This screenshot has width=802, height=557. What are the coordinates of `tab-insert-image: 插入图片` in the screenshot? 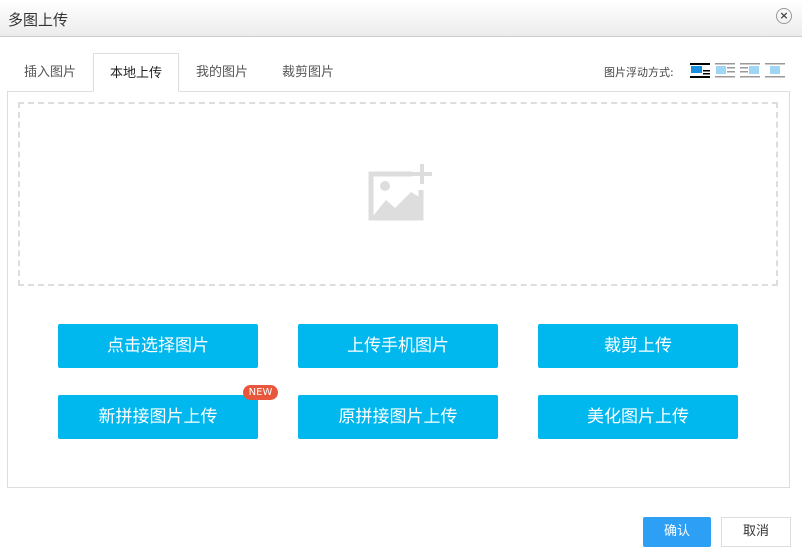 It's located at (50, 72).